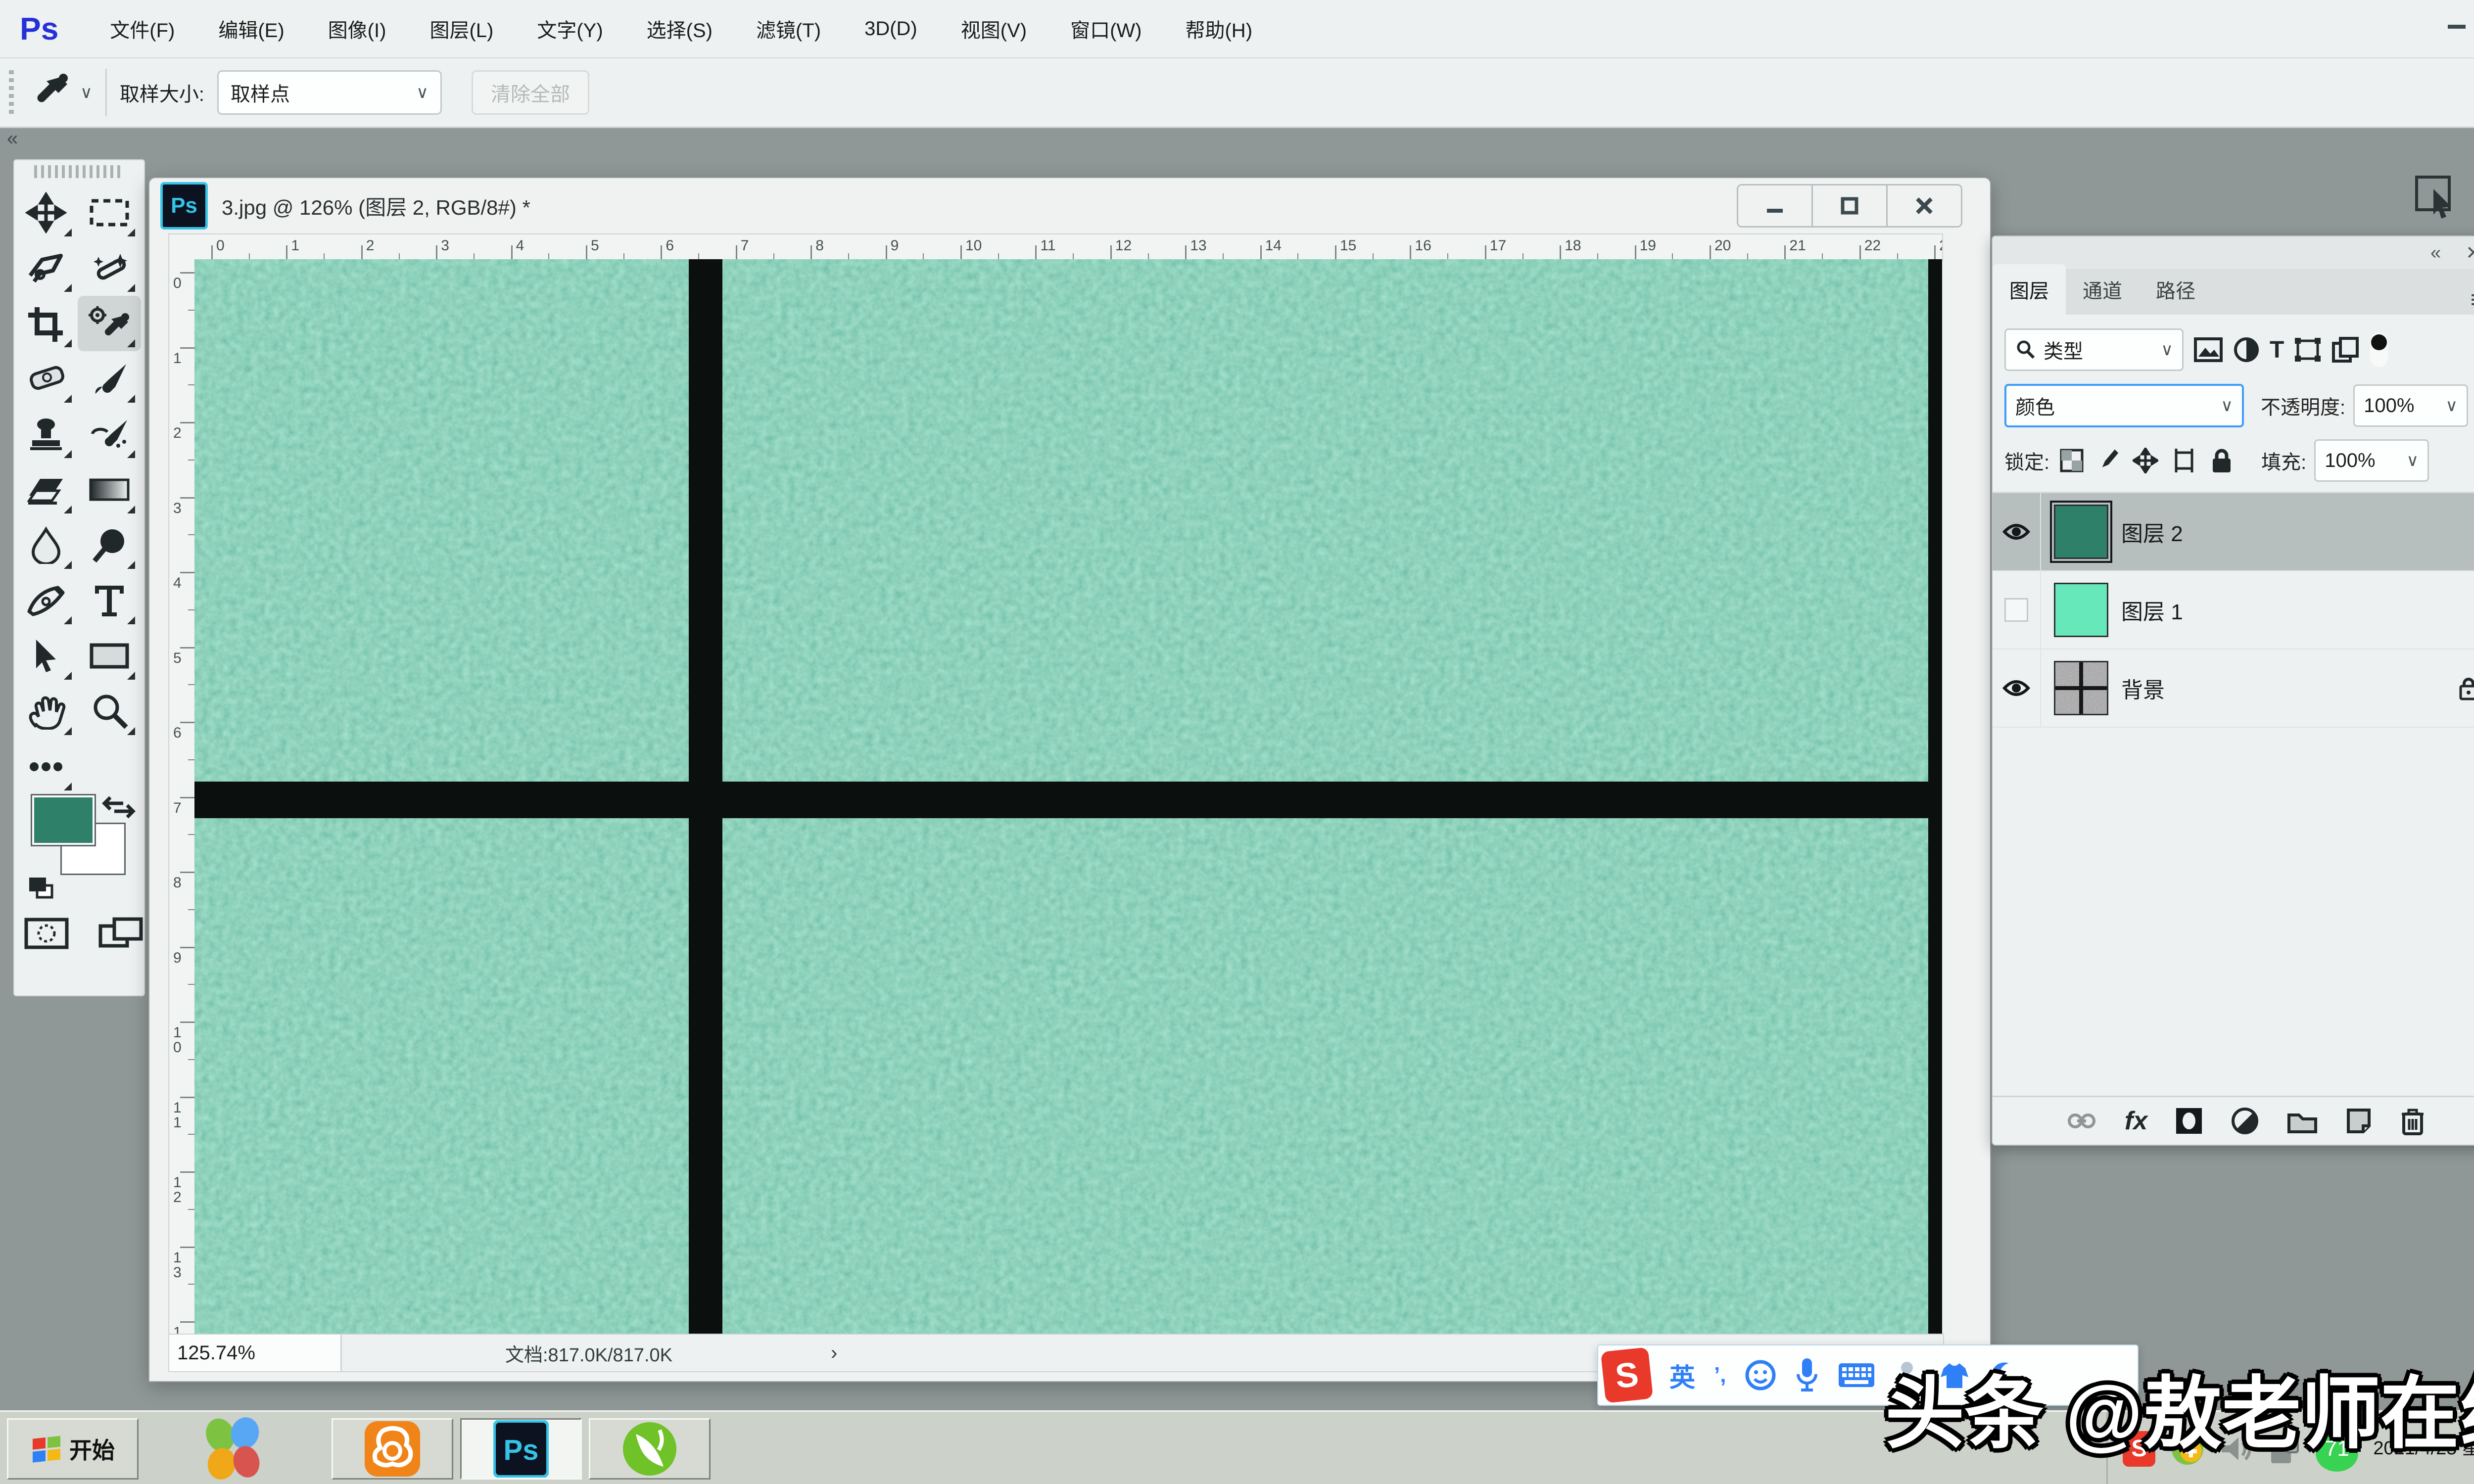 This screenshot has height=1484, width=2474. What do you see at coordinates (182, 247) in the screenshot?
I see `ruler-corner` at bounding box center [182, 247].